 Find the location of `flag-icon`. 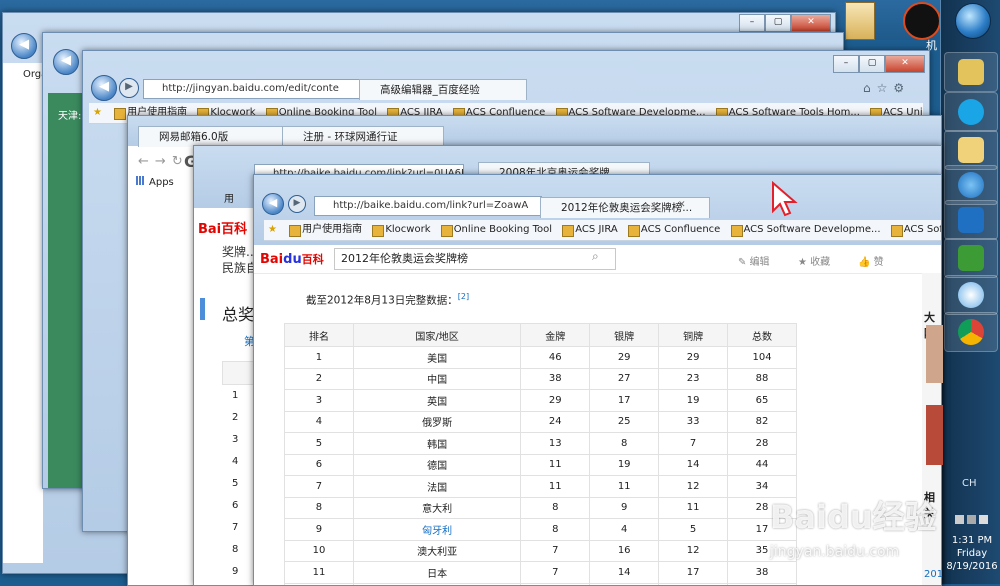

flag-icon is located at coordinates (971, 519).